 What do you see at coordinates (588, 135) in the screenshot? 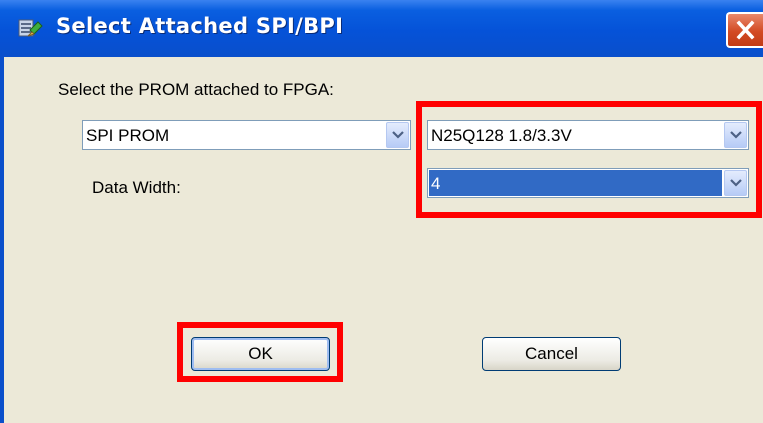
I see `prom-part-select: N25Q128 1.8/3.3V` at bounding box center [588, 135].